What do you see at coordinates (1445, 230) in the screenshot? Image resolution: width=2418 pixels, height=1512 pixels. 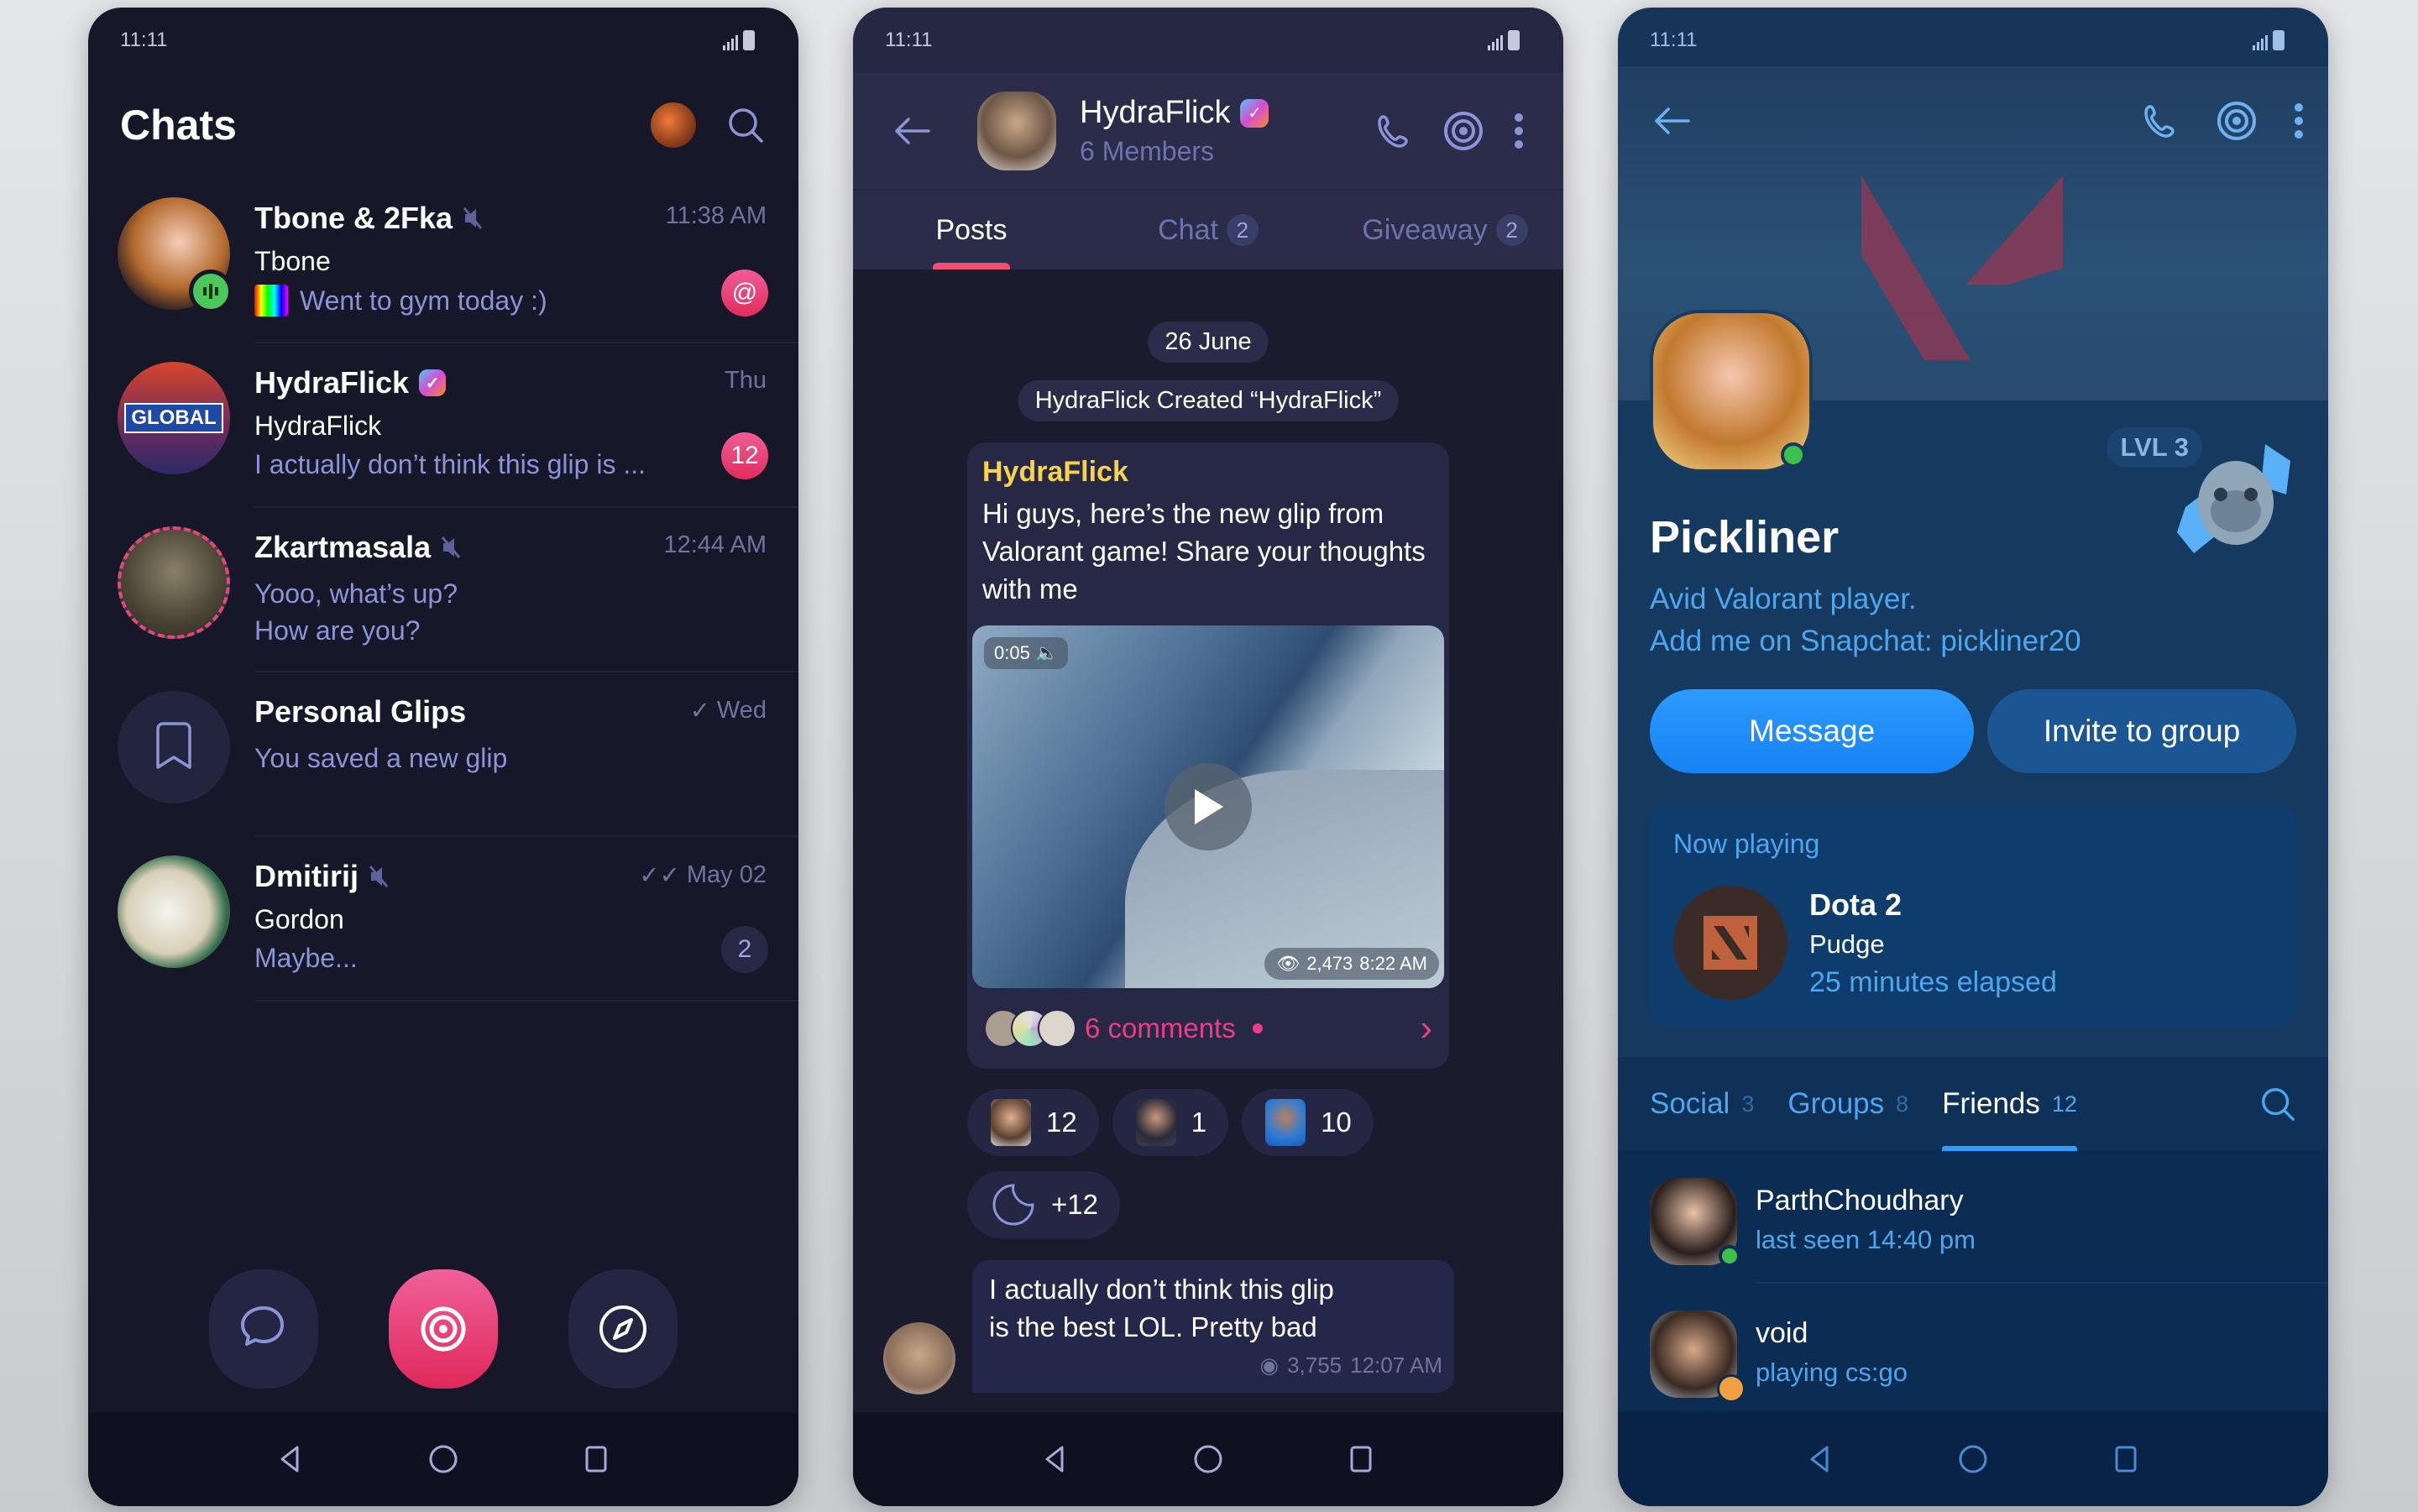 I see `tab-giveaway: Giveaway 2` at bounding box center [1445, 230].